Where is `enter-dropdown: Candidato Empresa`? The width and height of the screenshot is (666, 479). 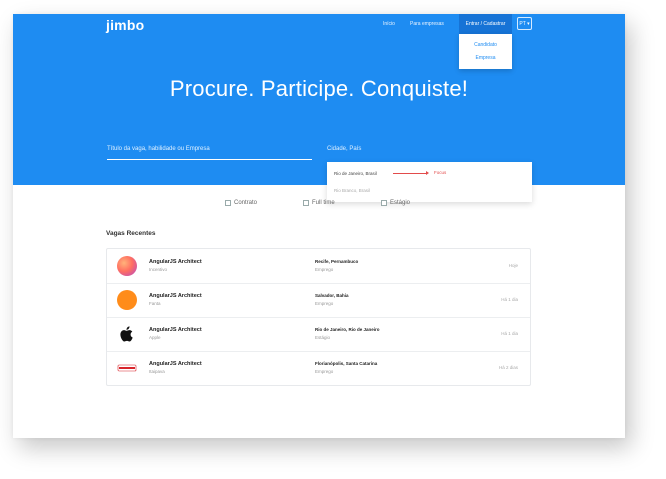
enter-dropdown: Candidato Empresa is located at coordinates (485, 51).